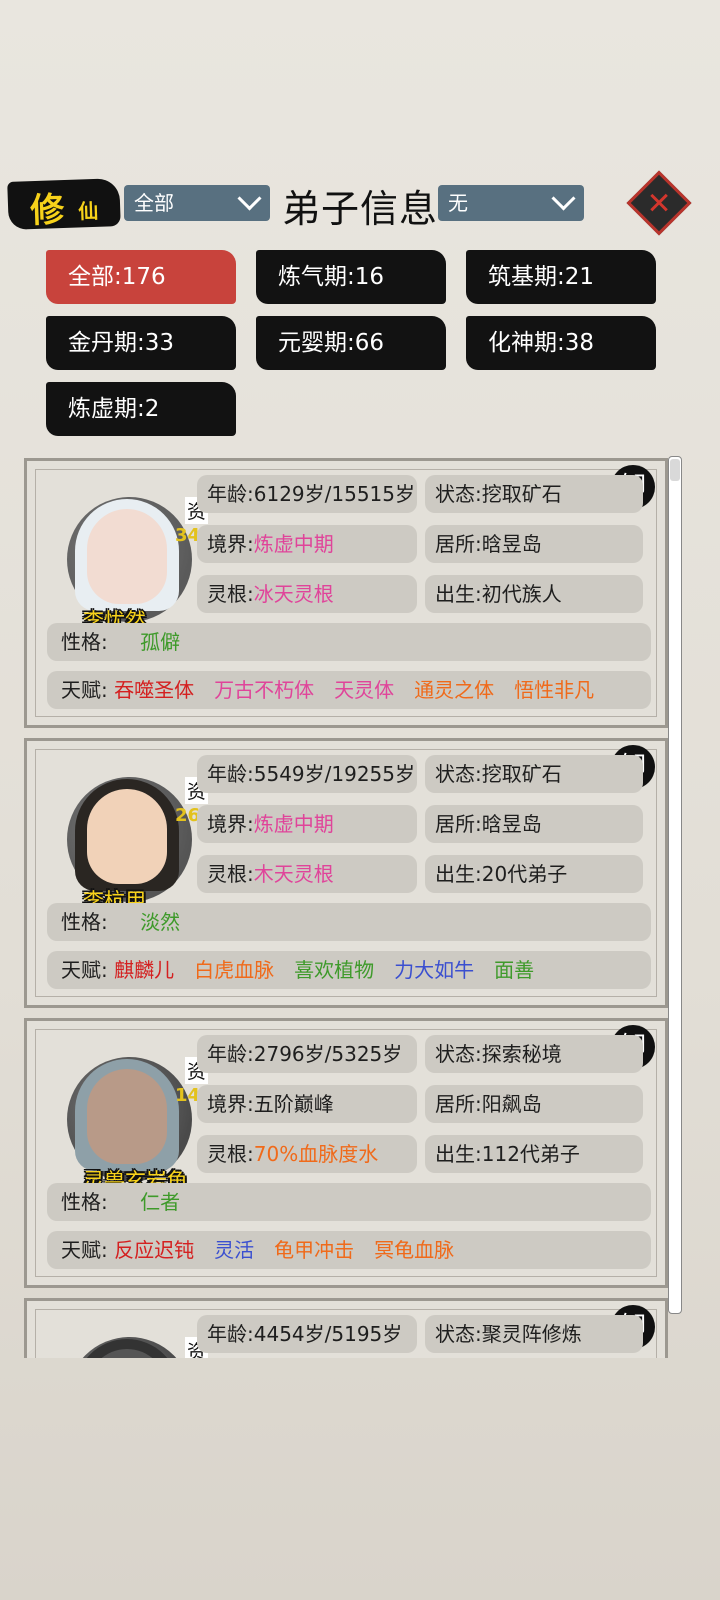  I want to click on scrollbar, so click(675, 885).